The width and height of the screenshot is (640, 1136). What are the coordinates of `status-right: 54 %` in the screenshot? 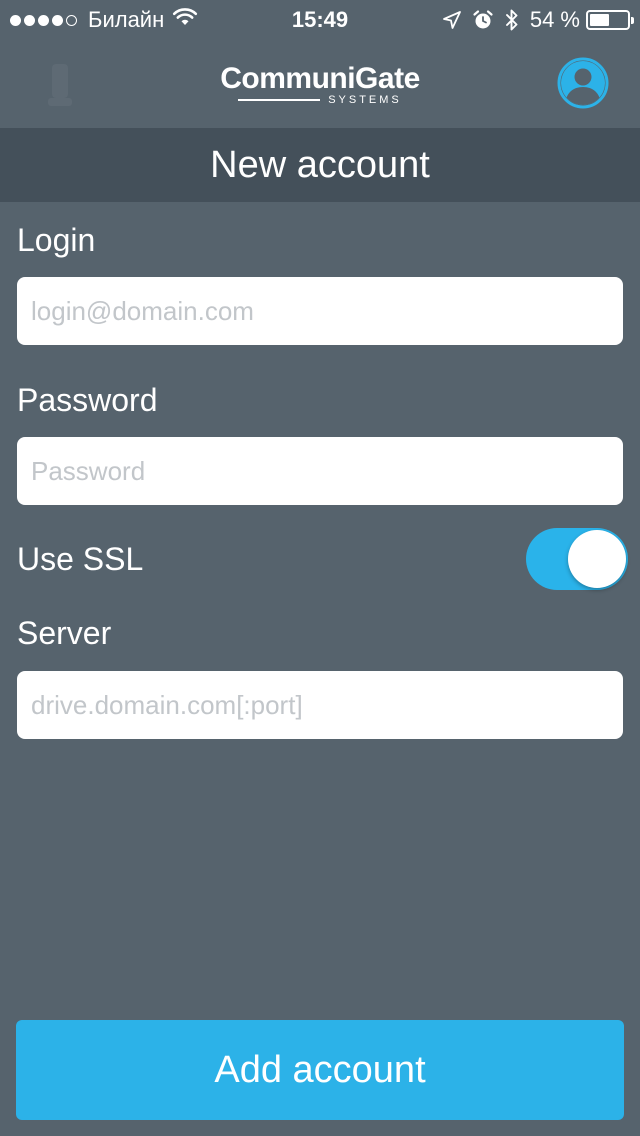 It's located at (533, 20).